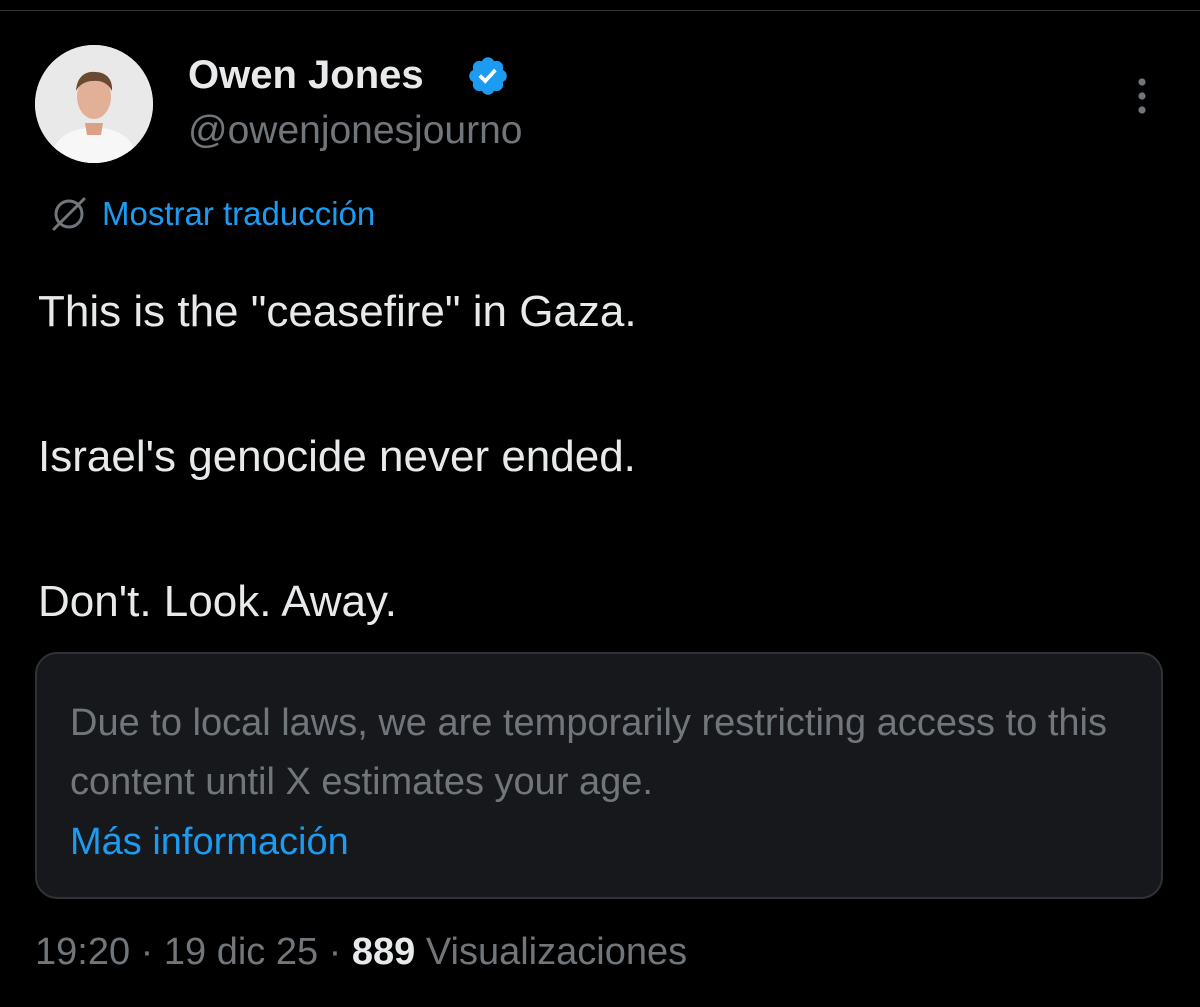 This screenshot has height=1007, width=1200. Describe the element at coordinates (82, 952) in the screenshot. I see `tweet-time: 19:20` at that location.